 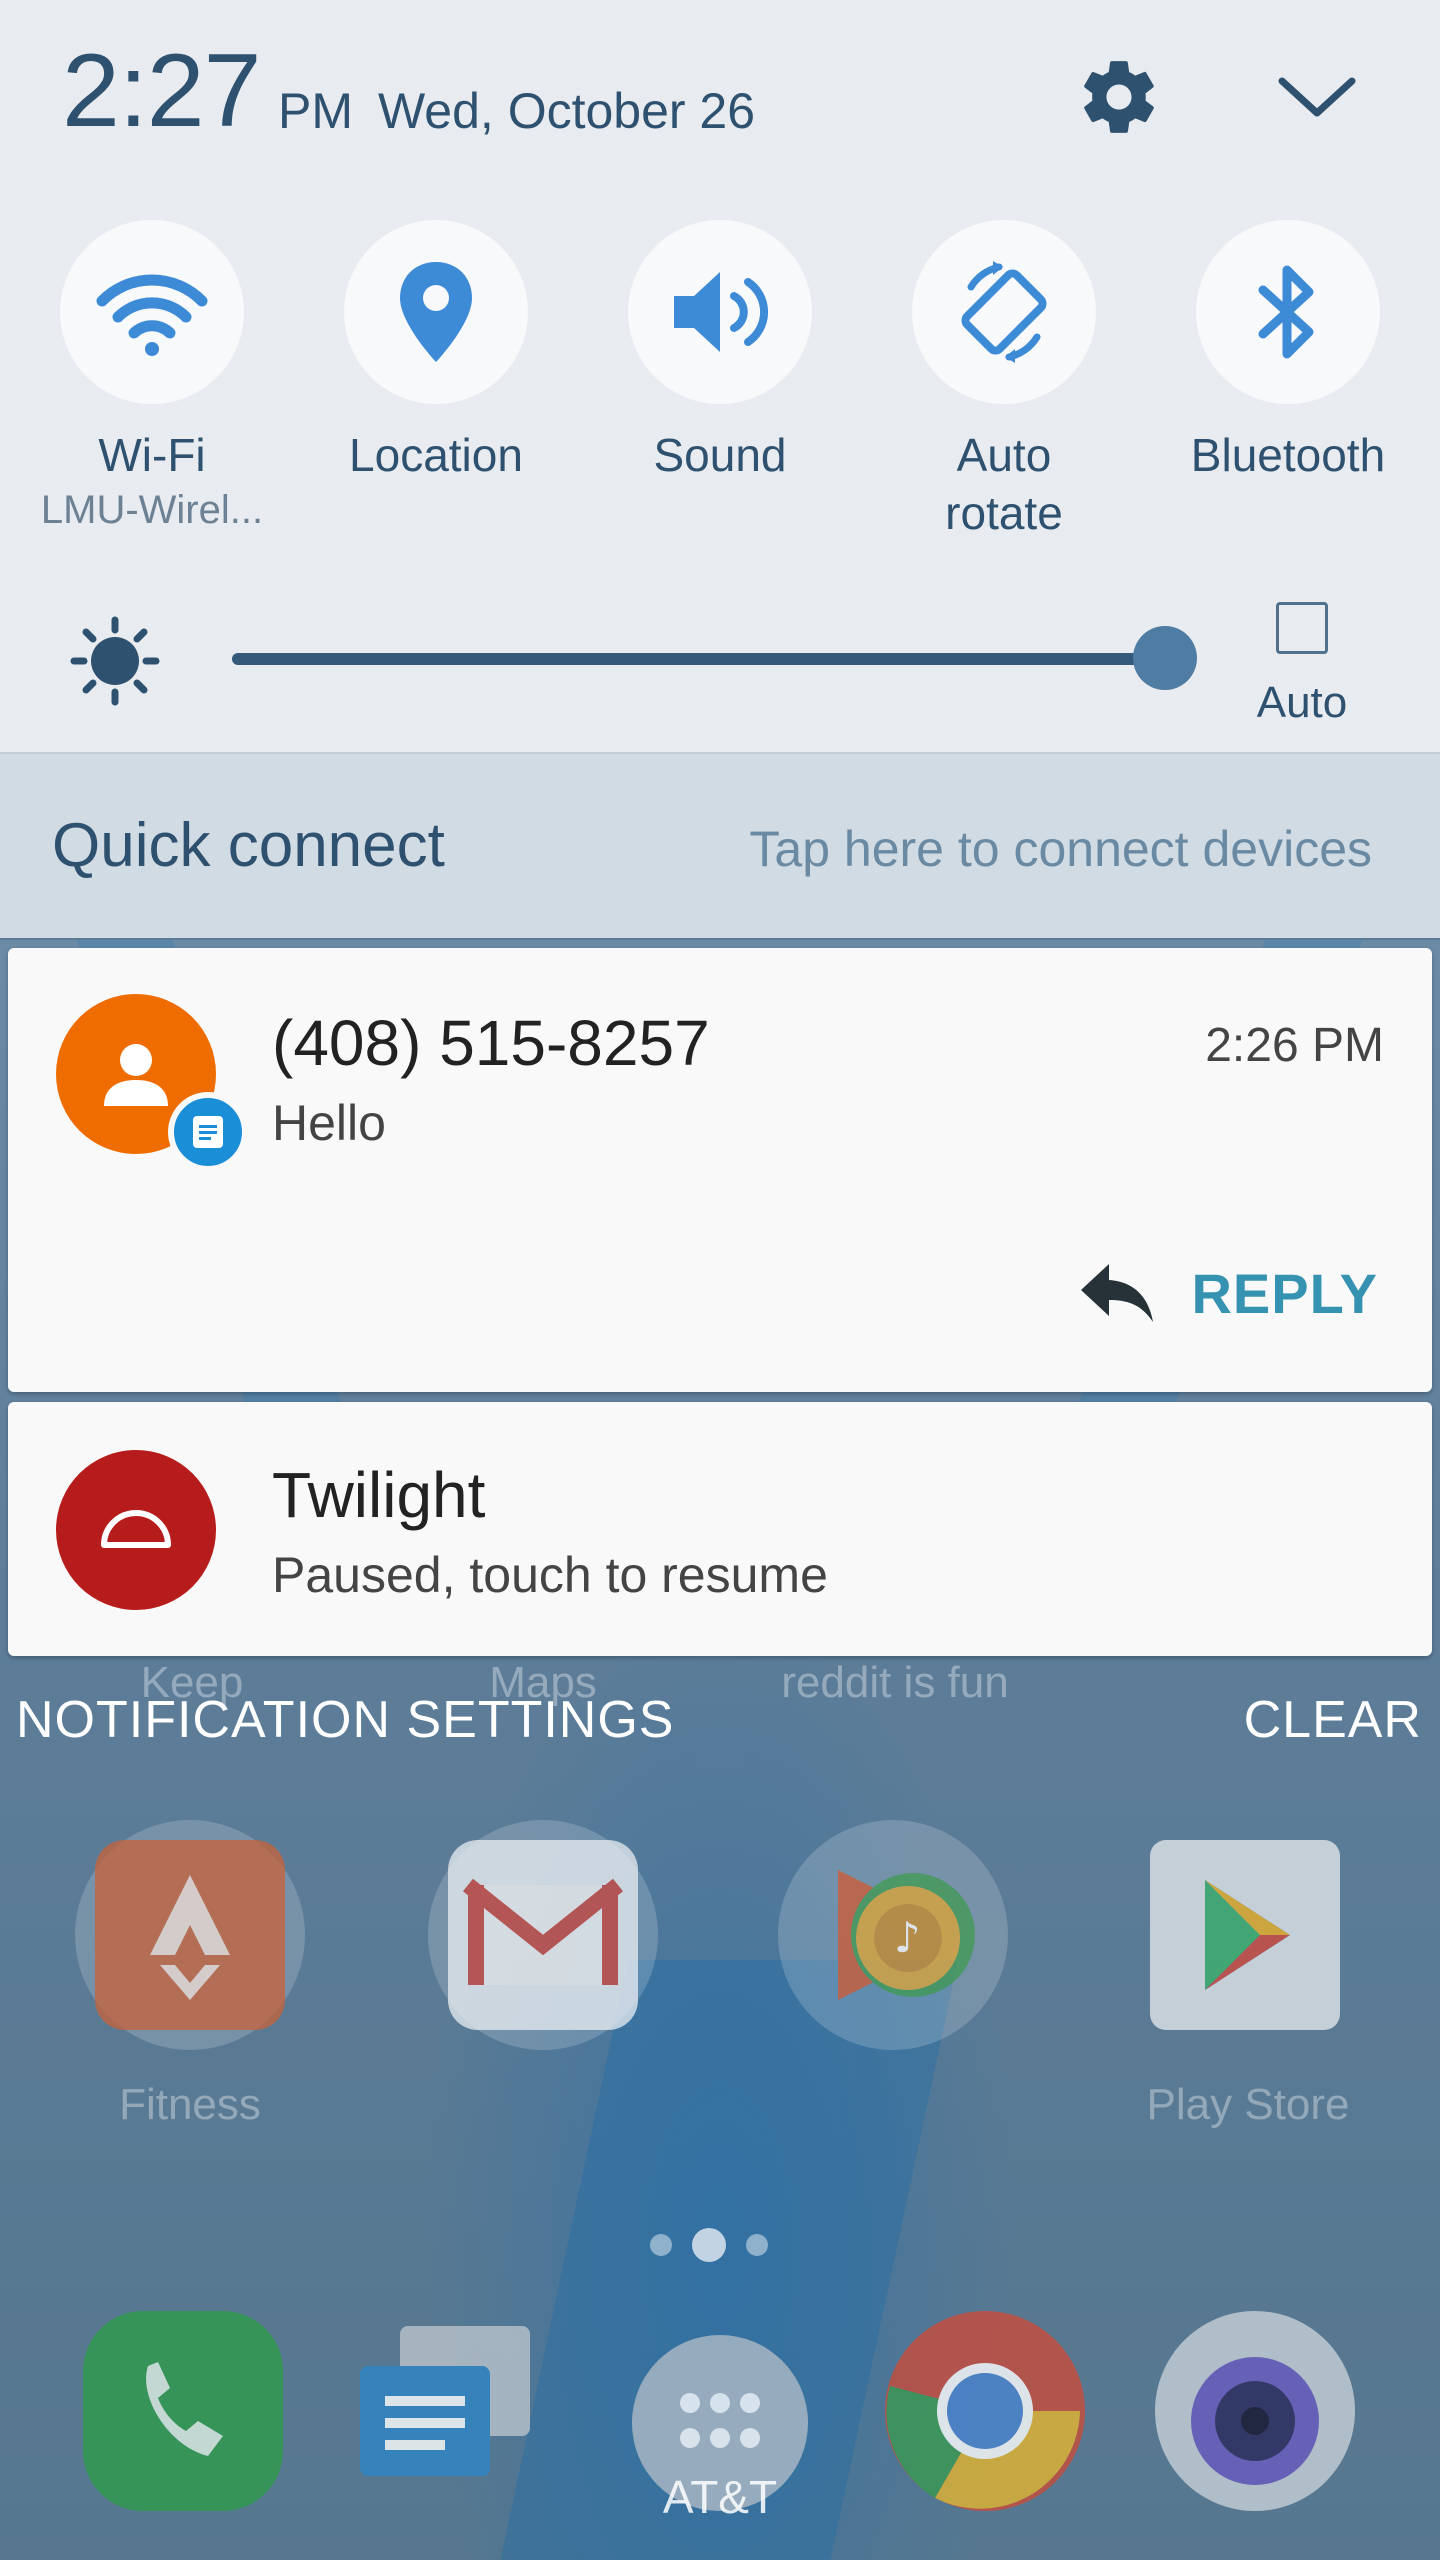 I want to click on fitness-icon, so click(x=190, y=1937).